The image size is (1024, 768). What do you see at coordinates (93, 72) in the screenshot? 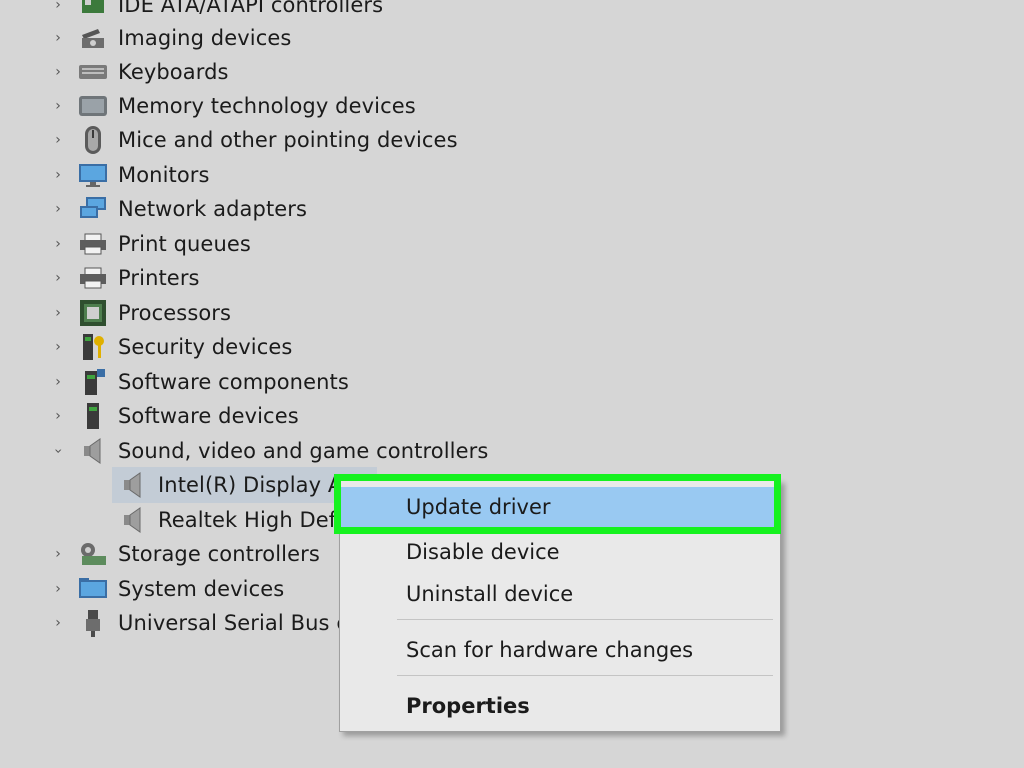
I see `keyboard-icon` at bounding box center [93, 72].